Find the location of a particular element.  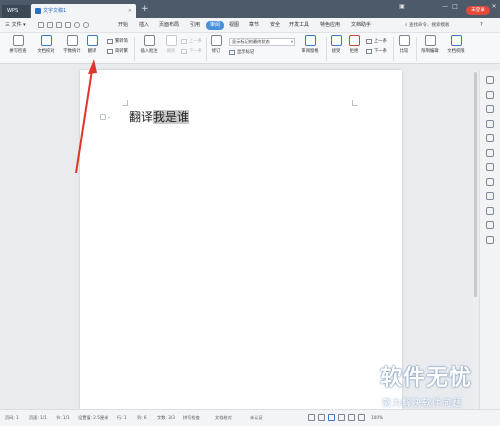

watermark-title: 软件无忧 is located at coordinates (426, 378).